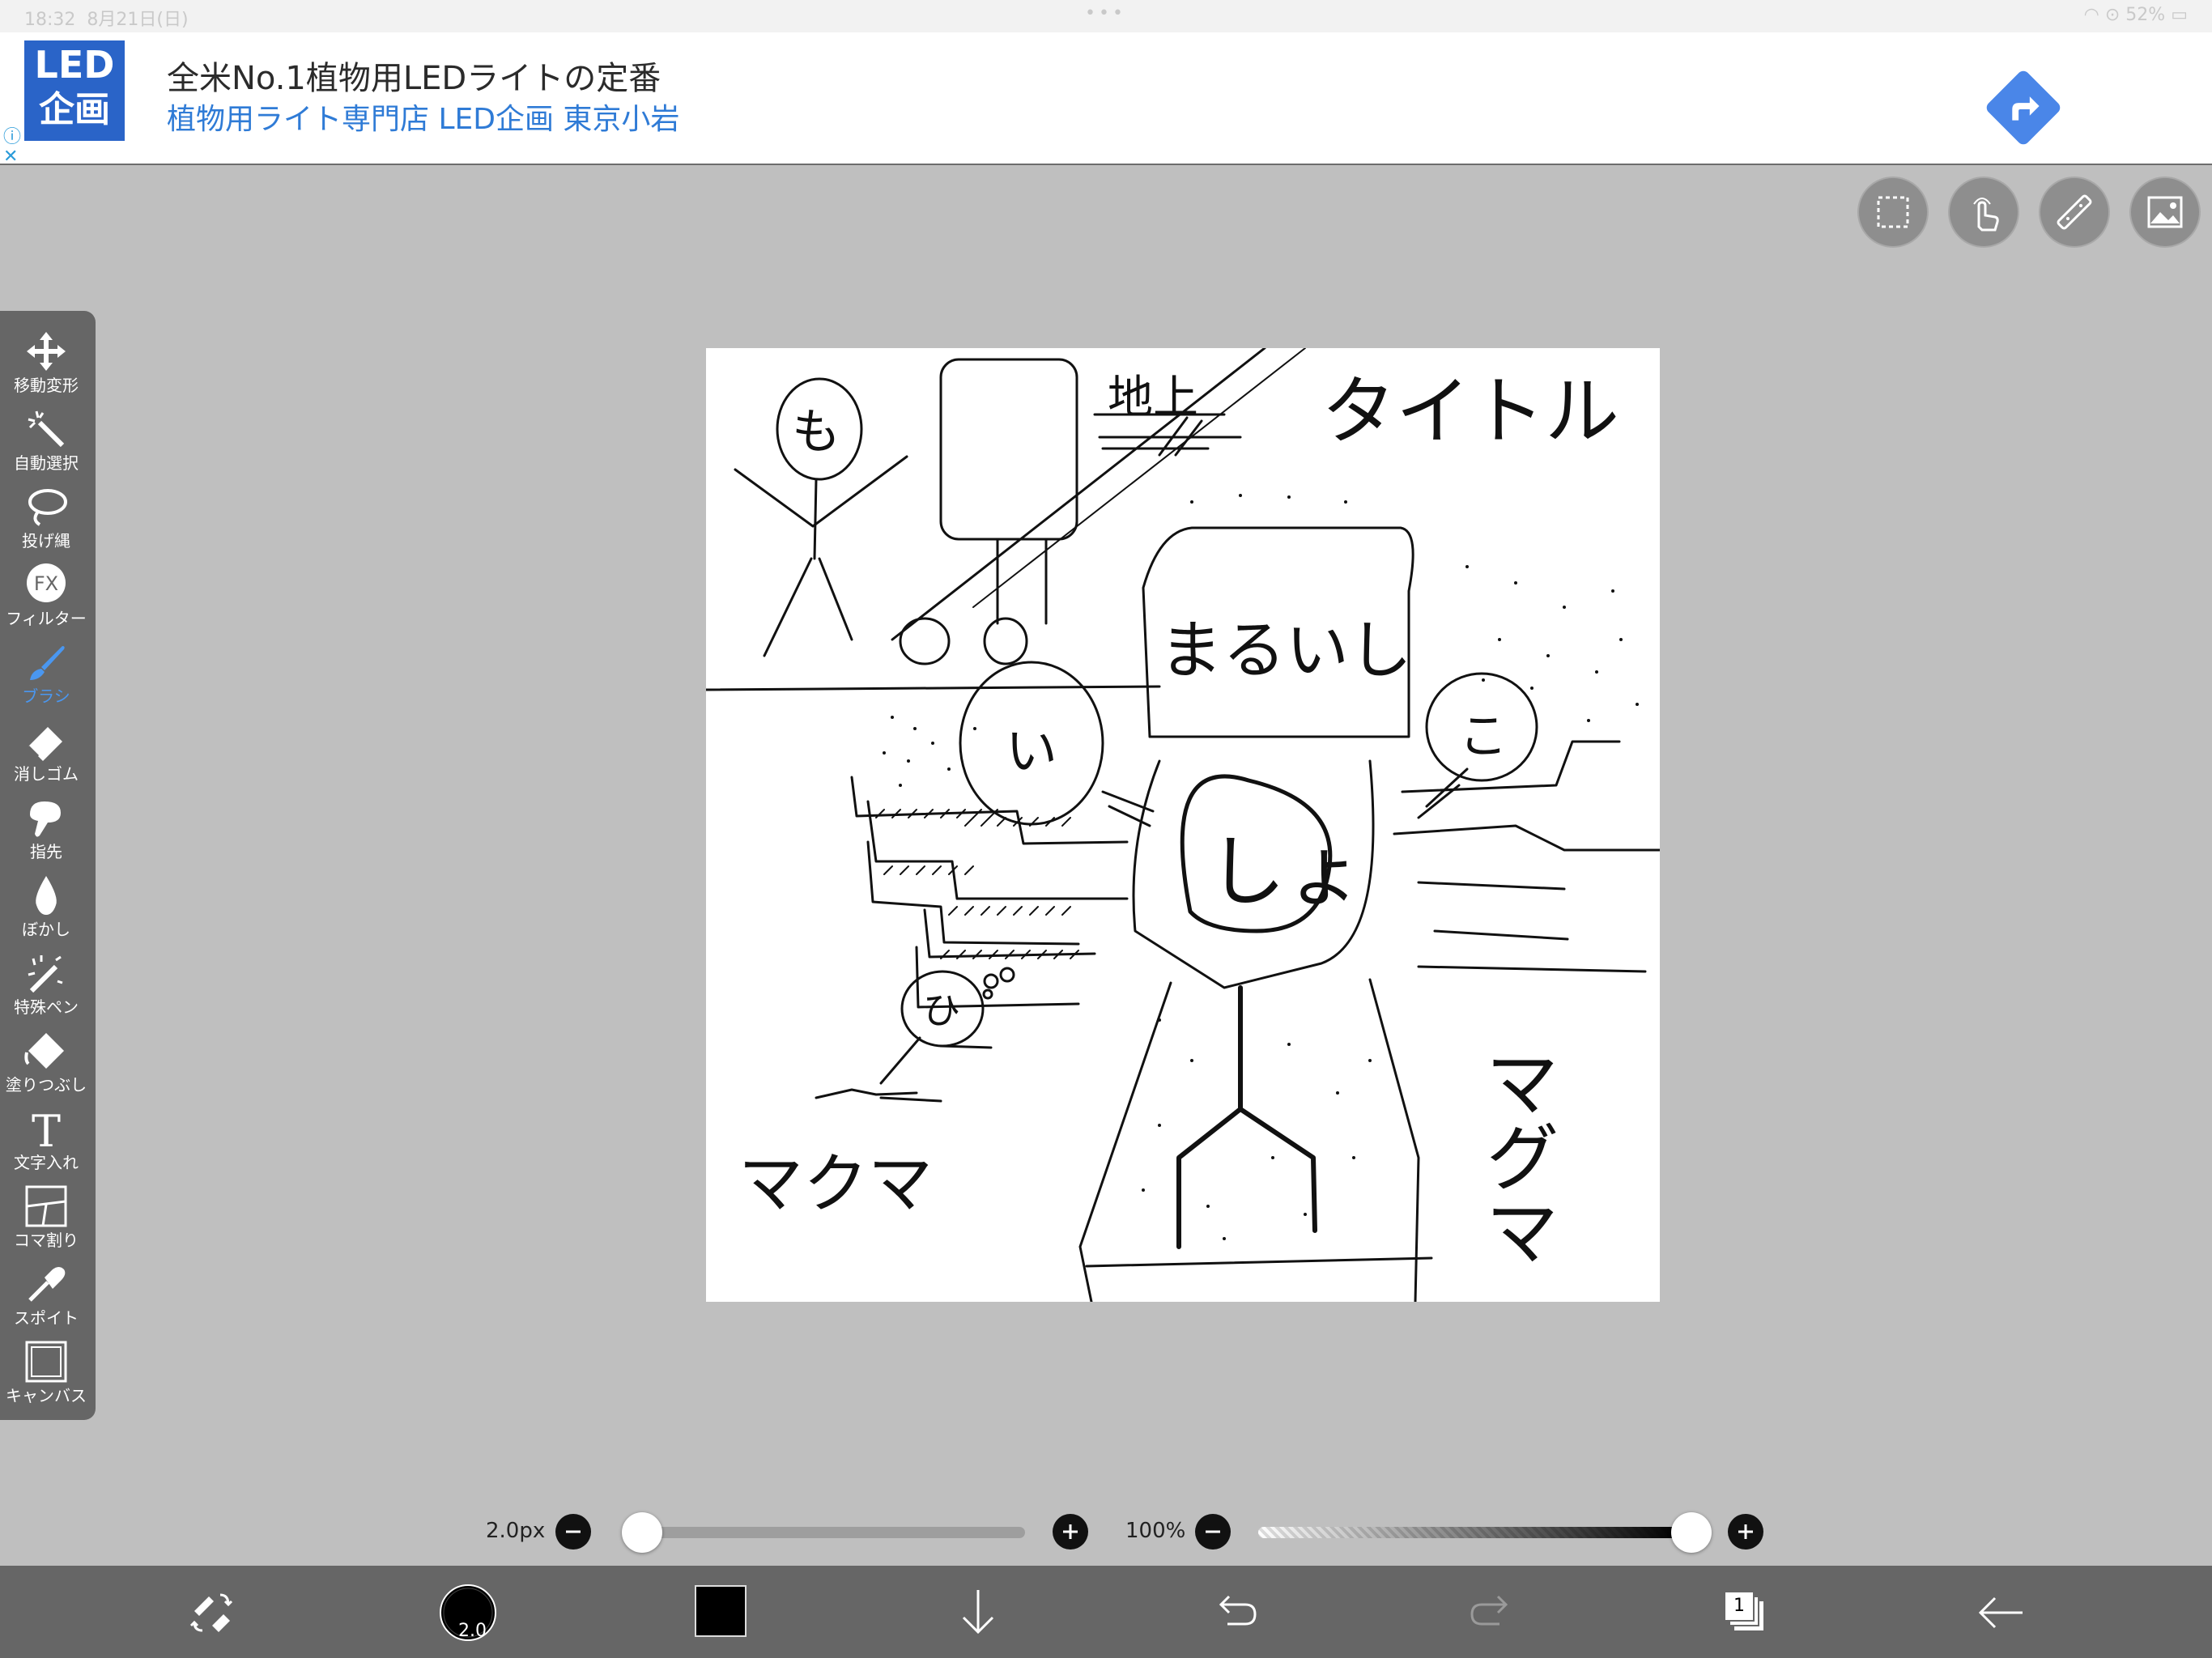 The image size is (2212, 1658). I want to click on tool-blur: ぼかし, so click(46, 910).